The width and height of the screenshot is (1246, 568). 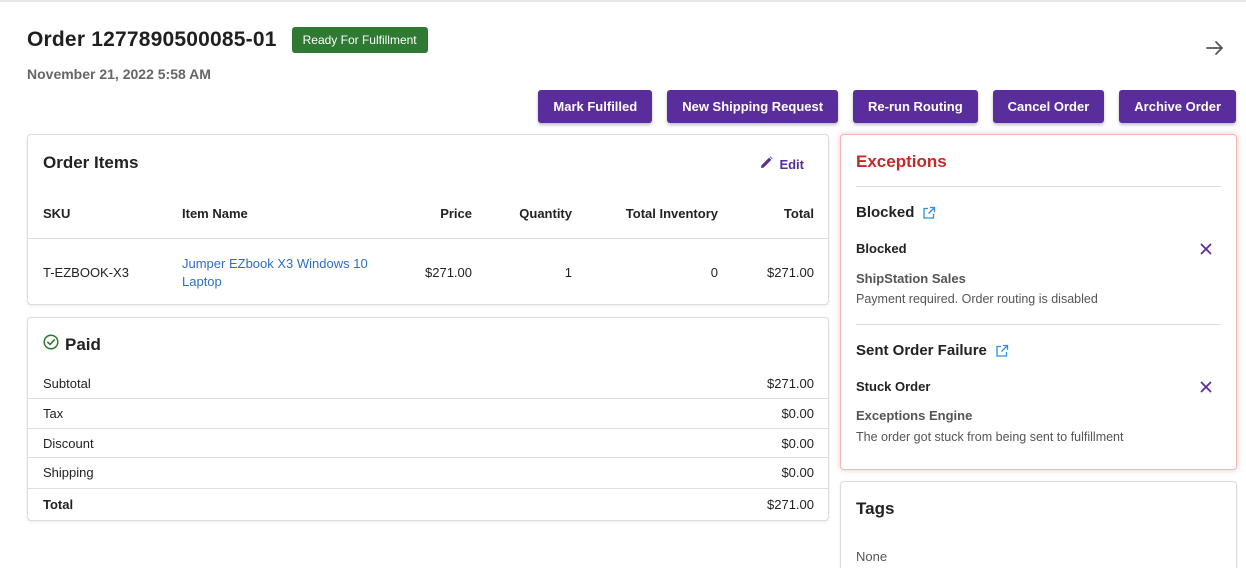 What do you see at coordinates (1215, 48) in the screenshot?
I see `arrow-right-icon` at bounding box center [1215, 48].